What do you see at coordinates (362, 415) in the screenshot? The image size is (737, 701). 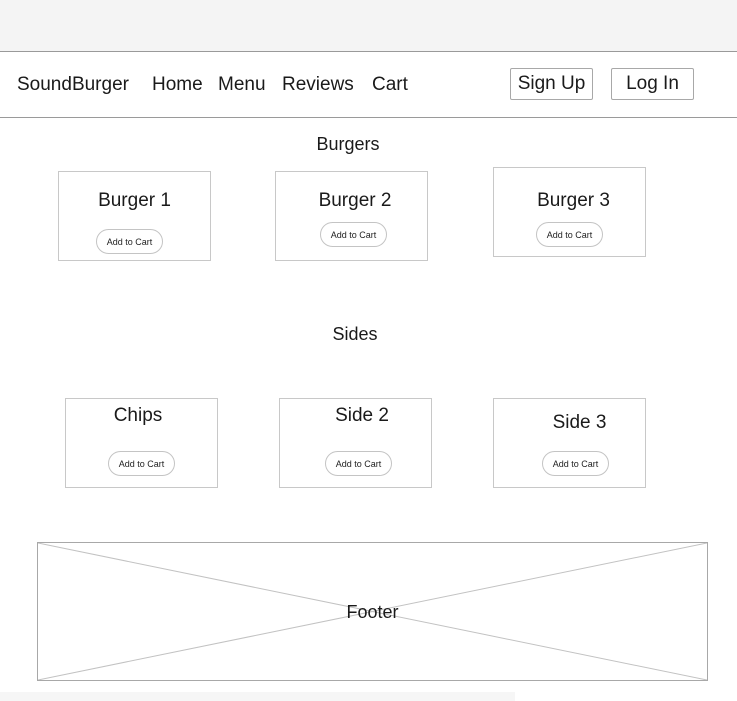 I see `product-name: Side 2` at bounding box center [362, 415].